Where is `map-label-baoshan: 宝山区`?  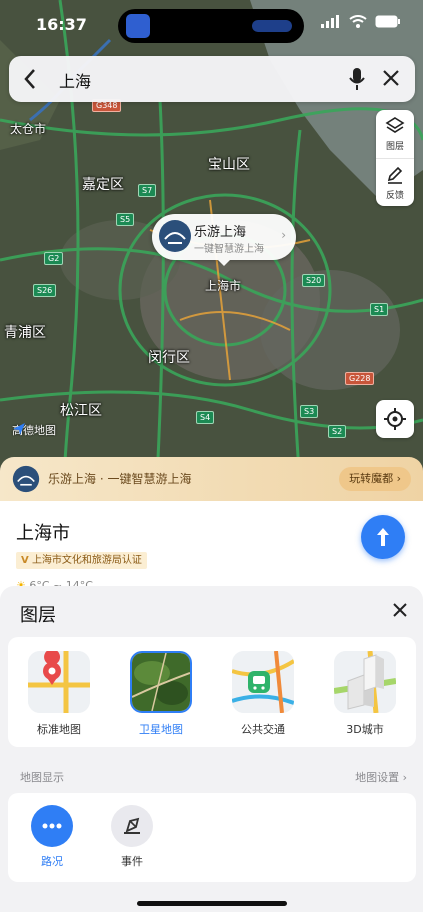 map-label-baoshan: 宝山区 is located at coordinates (229, 165).